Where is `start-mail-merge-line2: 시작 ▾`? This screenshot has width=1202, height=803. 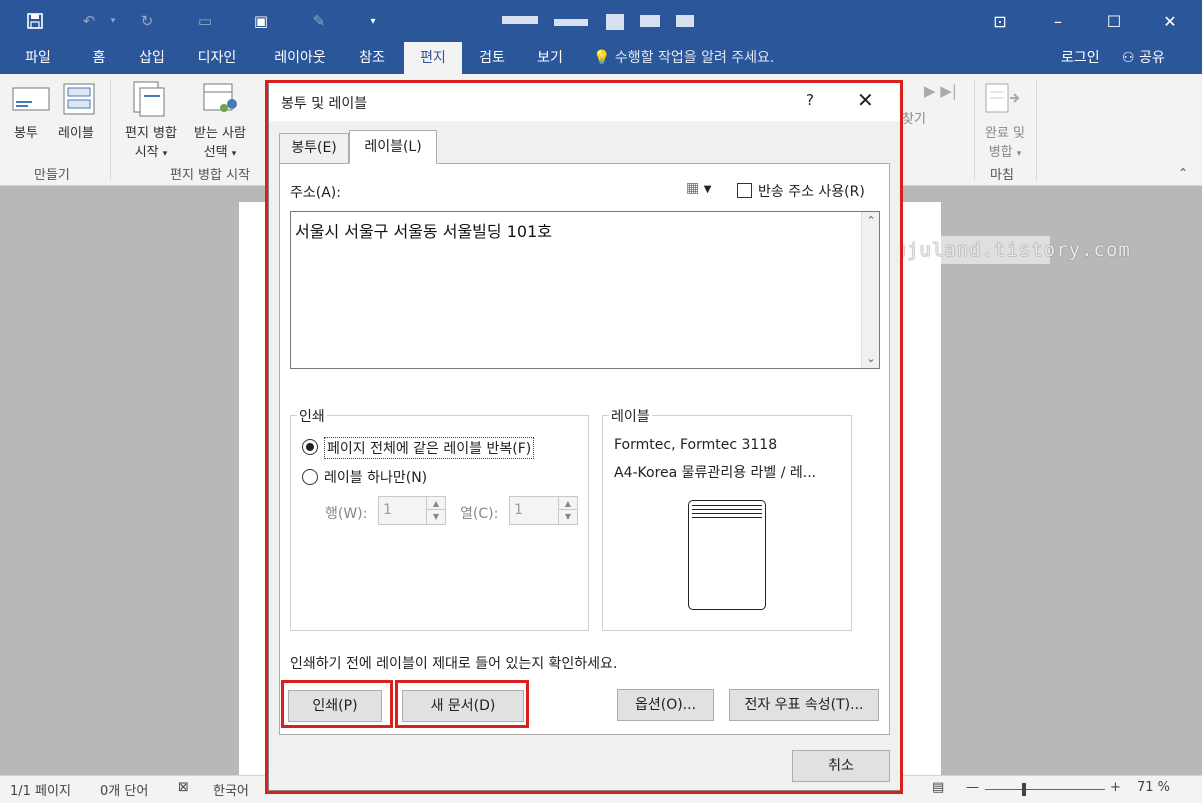
start-mail-merge-line2: 시작 ▾ is located at coordinates (151, 150).